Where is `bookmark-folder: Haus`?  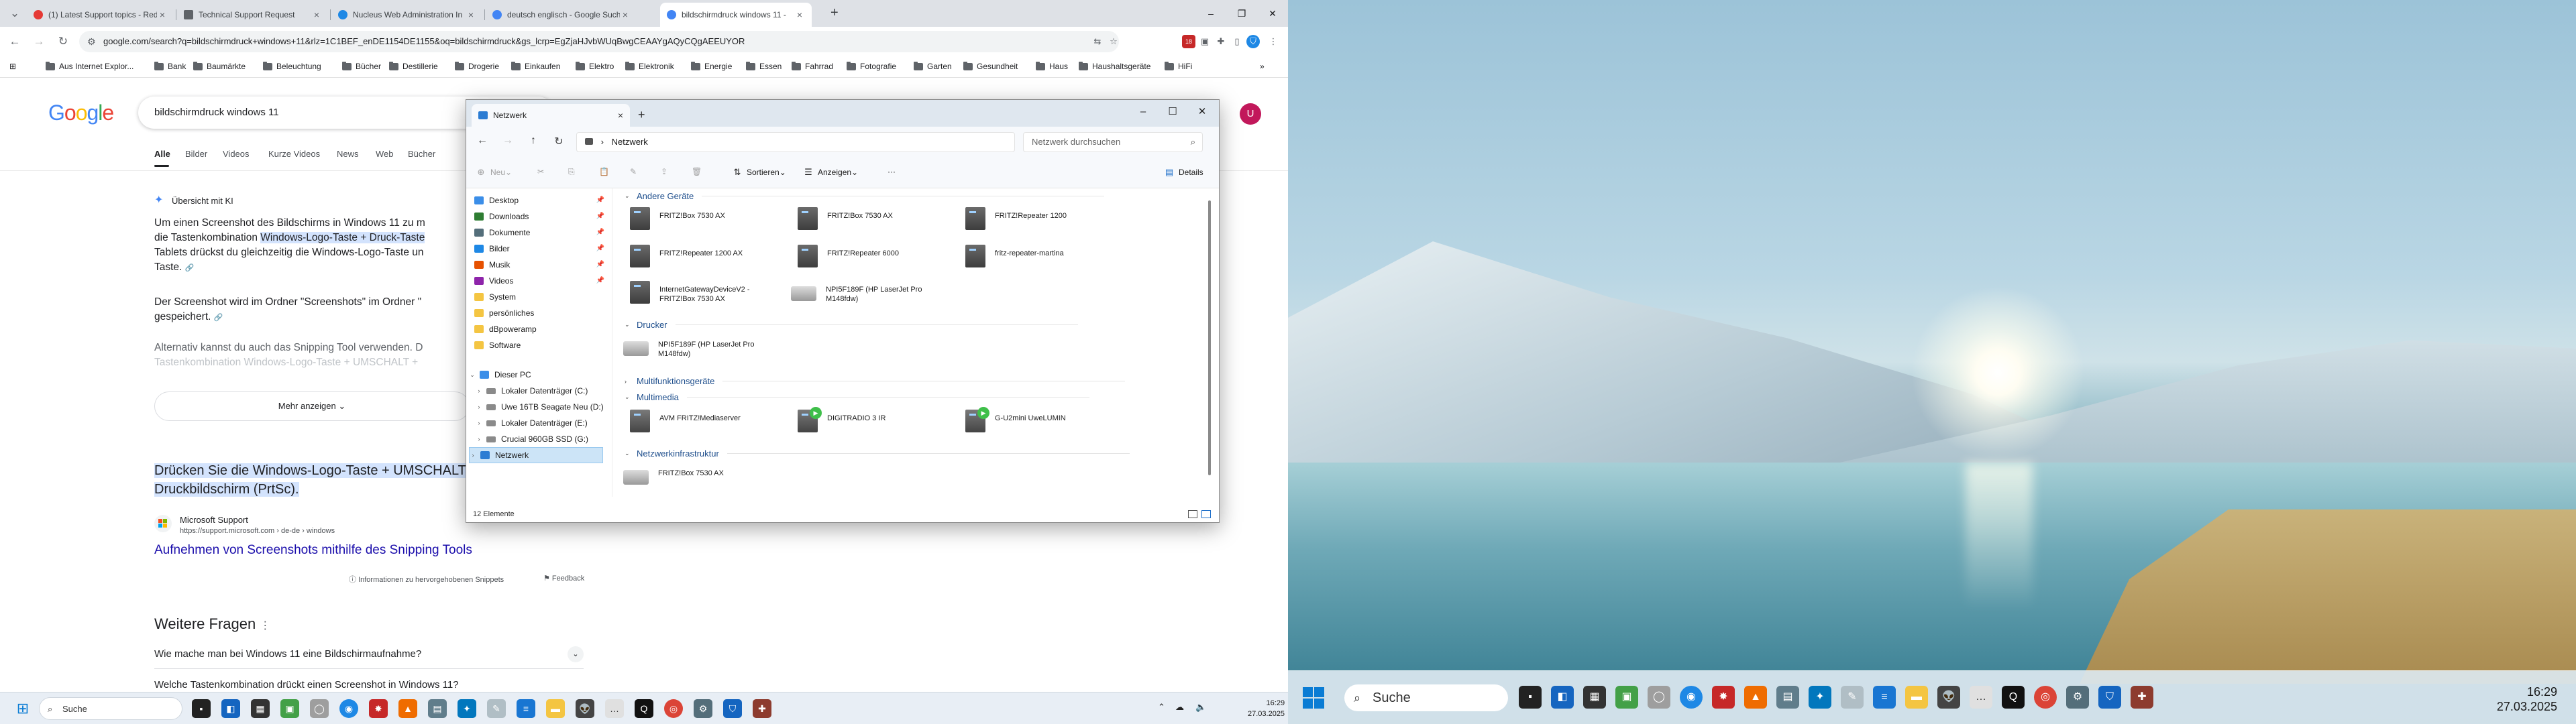 bookmark-folder: Haus is located at coordinates (1052, 66).